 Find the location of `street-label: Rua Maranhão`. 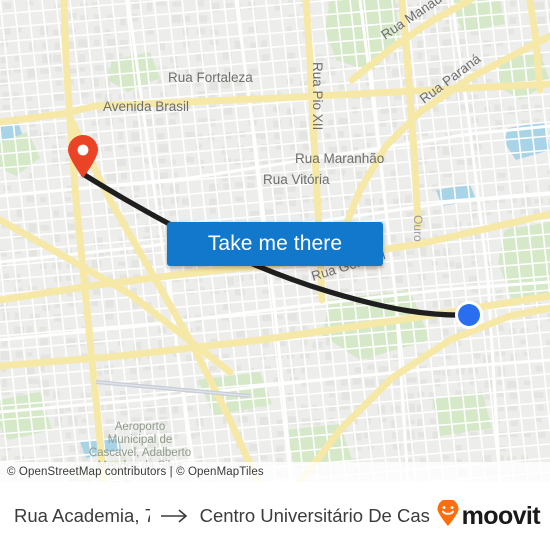

street-label: Rua Maranhão is located at coordinates (339, 158).